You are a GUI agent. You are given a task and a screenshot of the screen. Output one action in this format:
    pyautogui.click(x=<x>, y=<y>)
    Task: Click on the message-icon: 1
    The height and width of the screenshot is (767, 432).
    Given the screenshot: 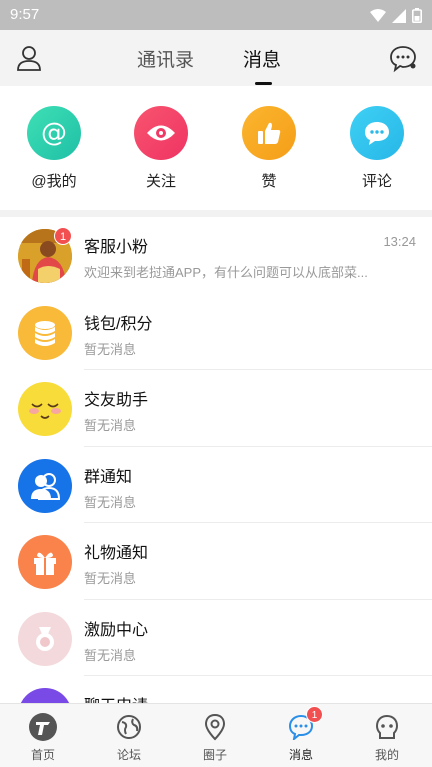 What is the action you would take?
    pyautogui.click(x=304, y=724)
    